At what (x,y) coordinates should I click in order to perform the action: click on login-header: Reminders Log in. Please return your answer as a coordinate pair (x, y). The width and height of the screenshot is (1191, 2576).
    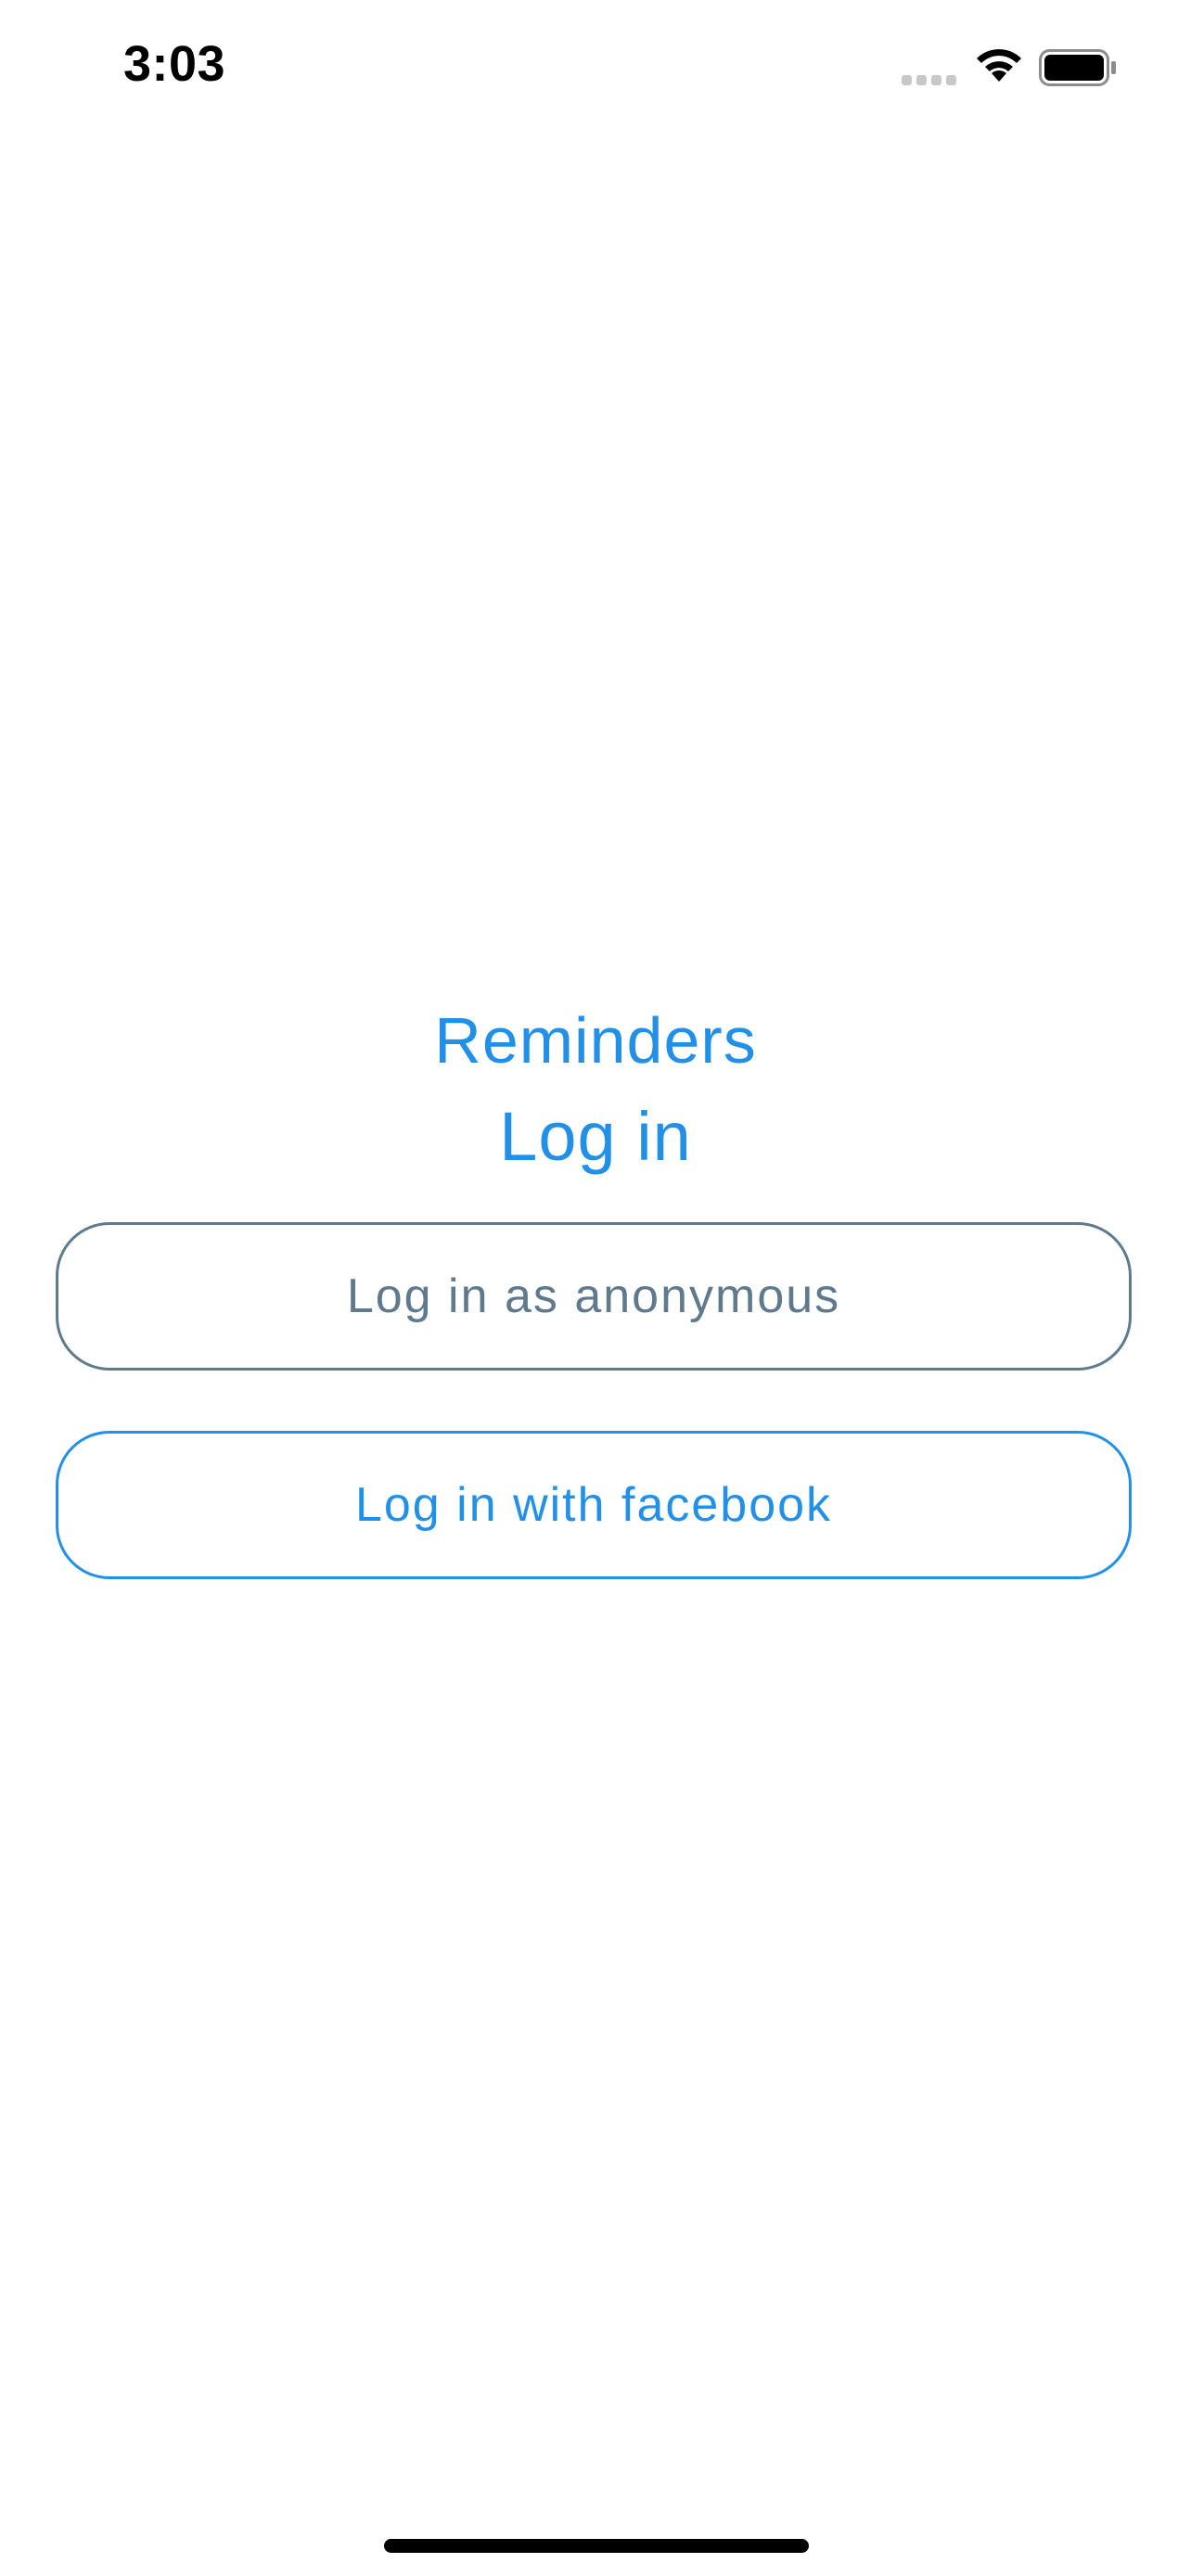
    Looking at the image, I should click on (595, 1089).